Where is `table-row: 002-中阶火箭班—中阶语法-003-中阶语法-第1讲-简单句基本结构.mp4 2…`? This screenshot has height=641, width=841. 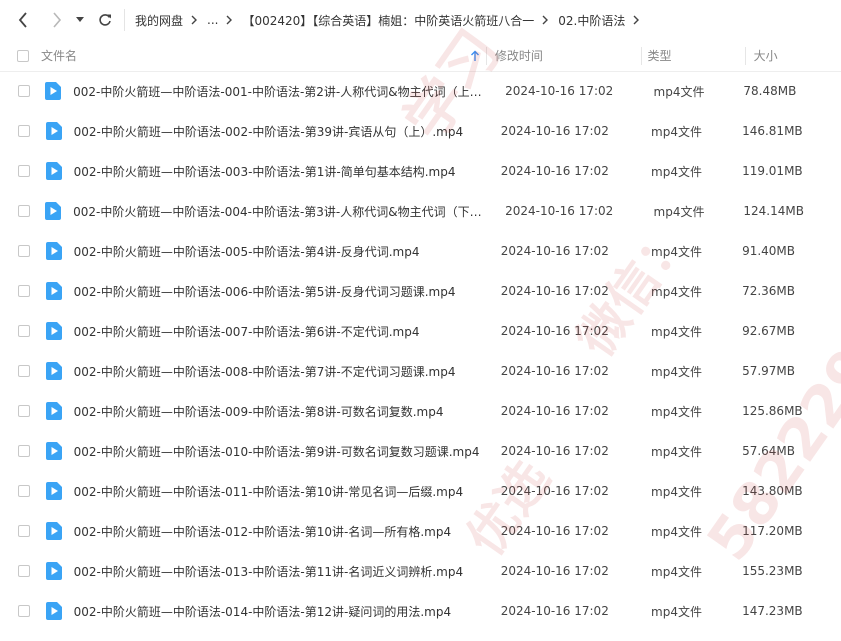 table-row: 002-中阶火箭班—中阶语法-003-中阶语法-第1讲-简单句基本结构.mp4 2… is located at coordinates (420, 171).